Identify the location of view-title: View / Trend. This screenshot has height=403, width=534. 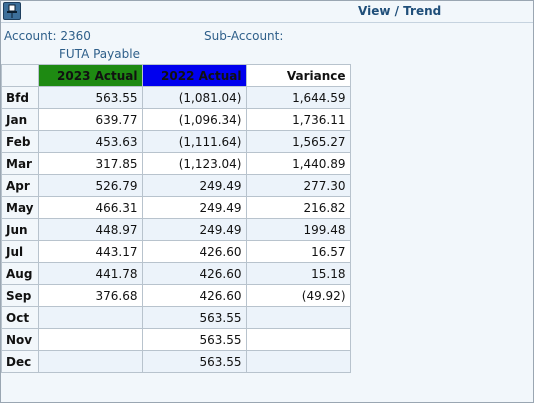
(400, 11).